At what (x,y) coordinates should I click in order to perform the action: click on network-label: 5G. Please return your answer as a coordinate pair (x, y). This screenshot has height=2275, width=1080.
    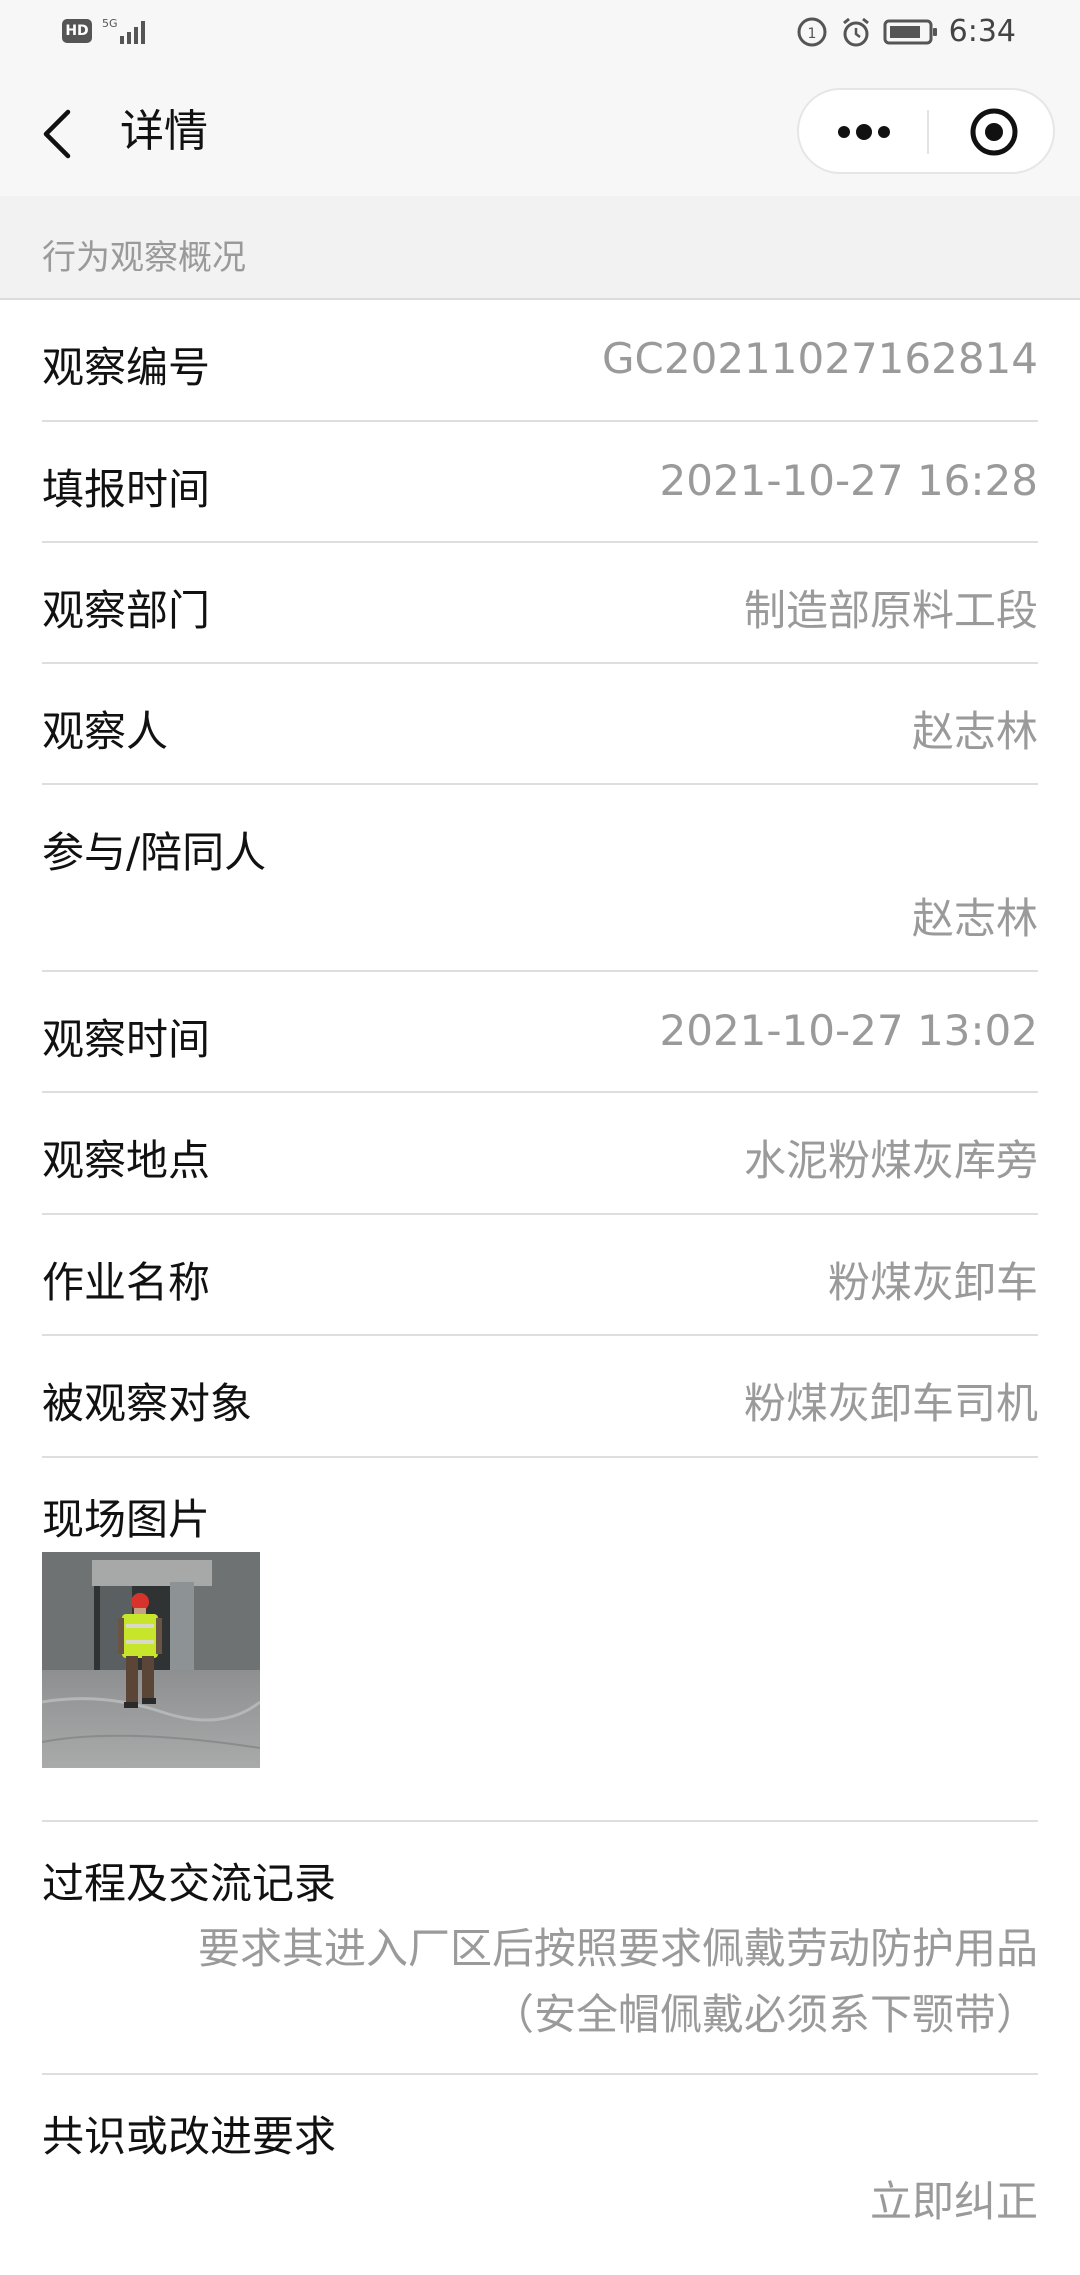
    Looking at the image, I should click on (110, 23).